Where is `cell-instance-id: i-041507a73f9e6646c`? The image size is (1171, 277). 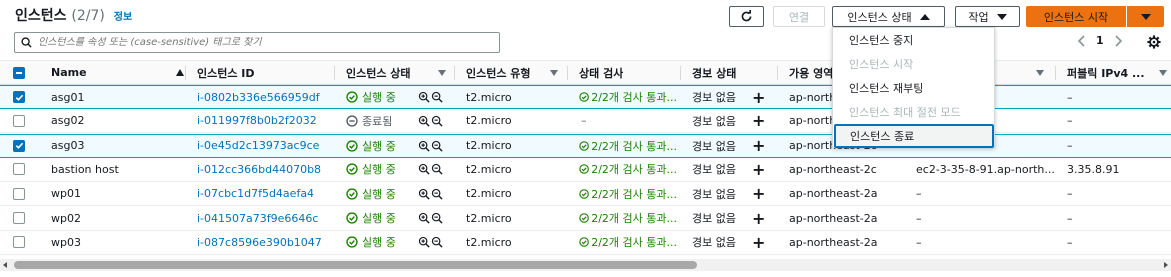
cell-instance-id: i-041507a73f9e6646c is located at coordinates (263, 218).